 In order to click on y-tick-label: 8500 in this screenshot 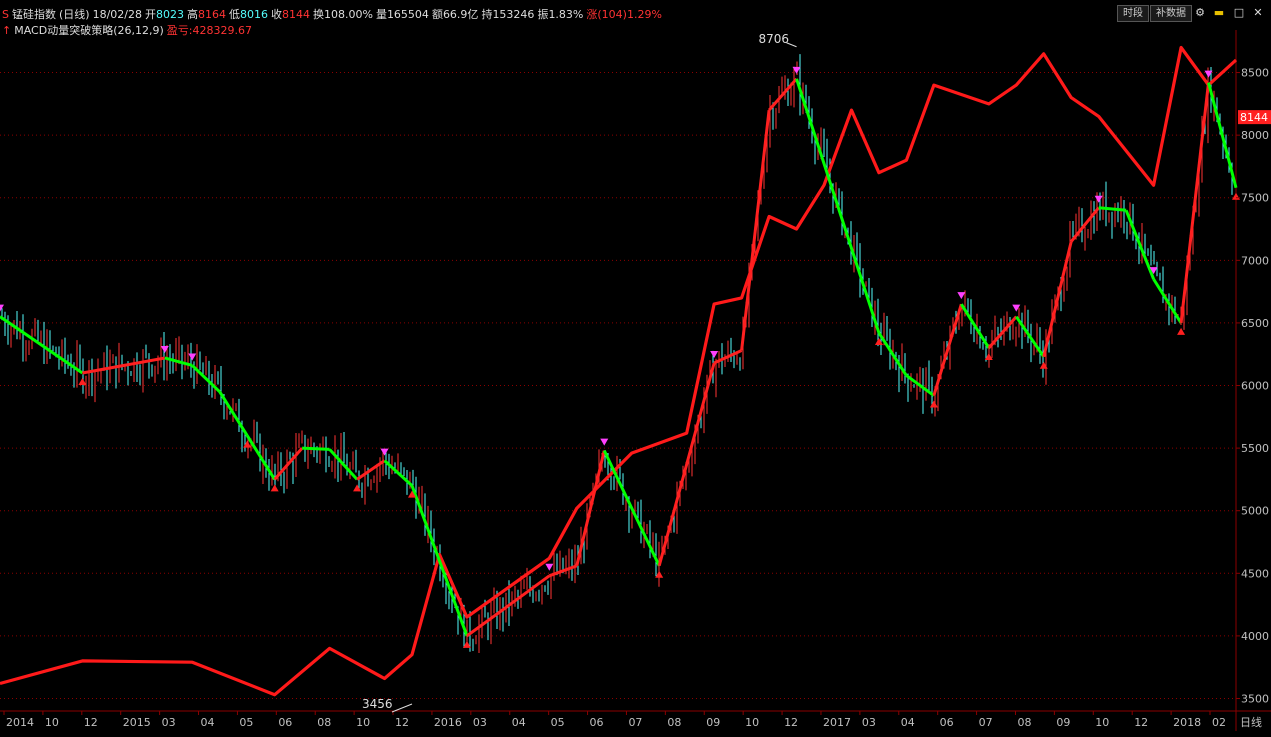, I will do `click(1255, 73)`.